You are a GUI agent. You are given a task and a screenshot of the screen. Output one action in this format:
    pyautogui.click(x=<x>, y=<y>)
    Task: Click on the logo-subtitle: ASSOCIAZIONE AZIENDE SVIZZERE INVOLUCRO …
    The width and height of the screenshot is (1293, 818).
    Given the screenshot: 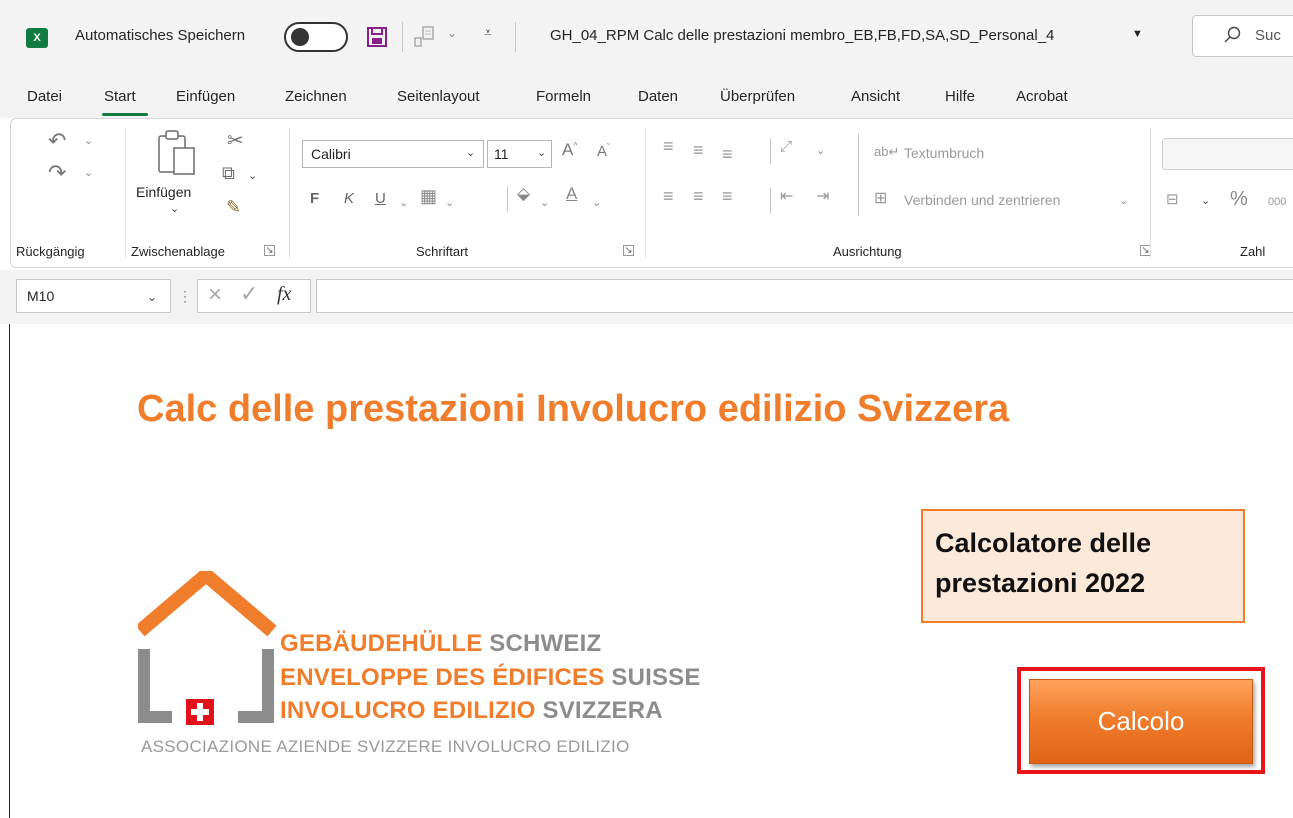 What is the action you would take?
    pyautogui.click(x=385, y=746)
    